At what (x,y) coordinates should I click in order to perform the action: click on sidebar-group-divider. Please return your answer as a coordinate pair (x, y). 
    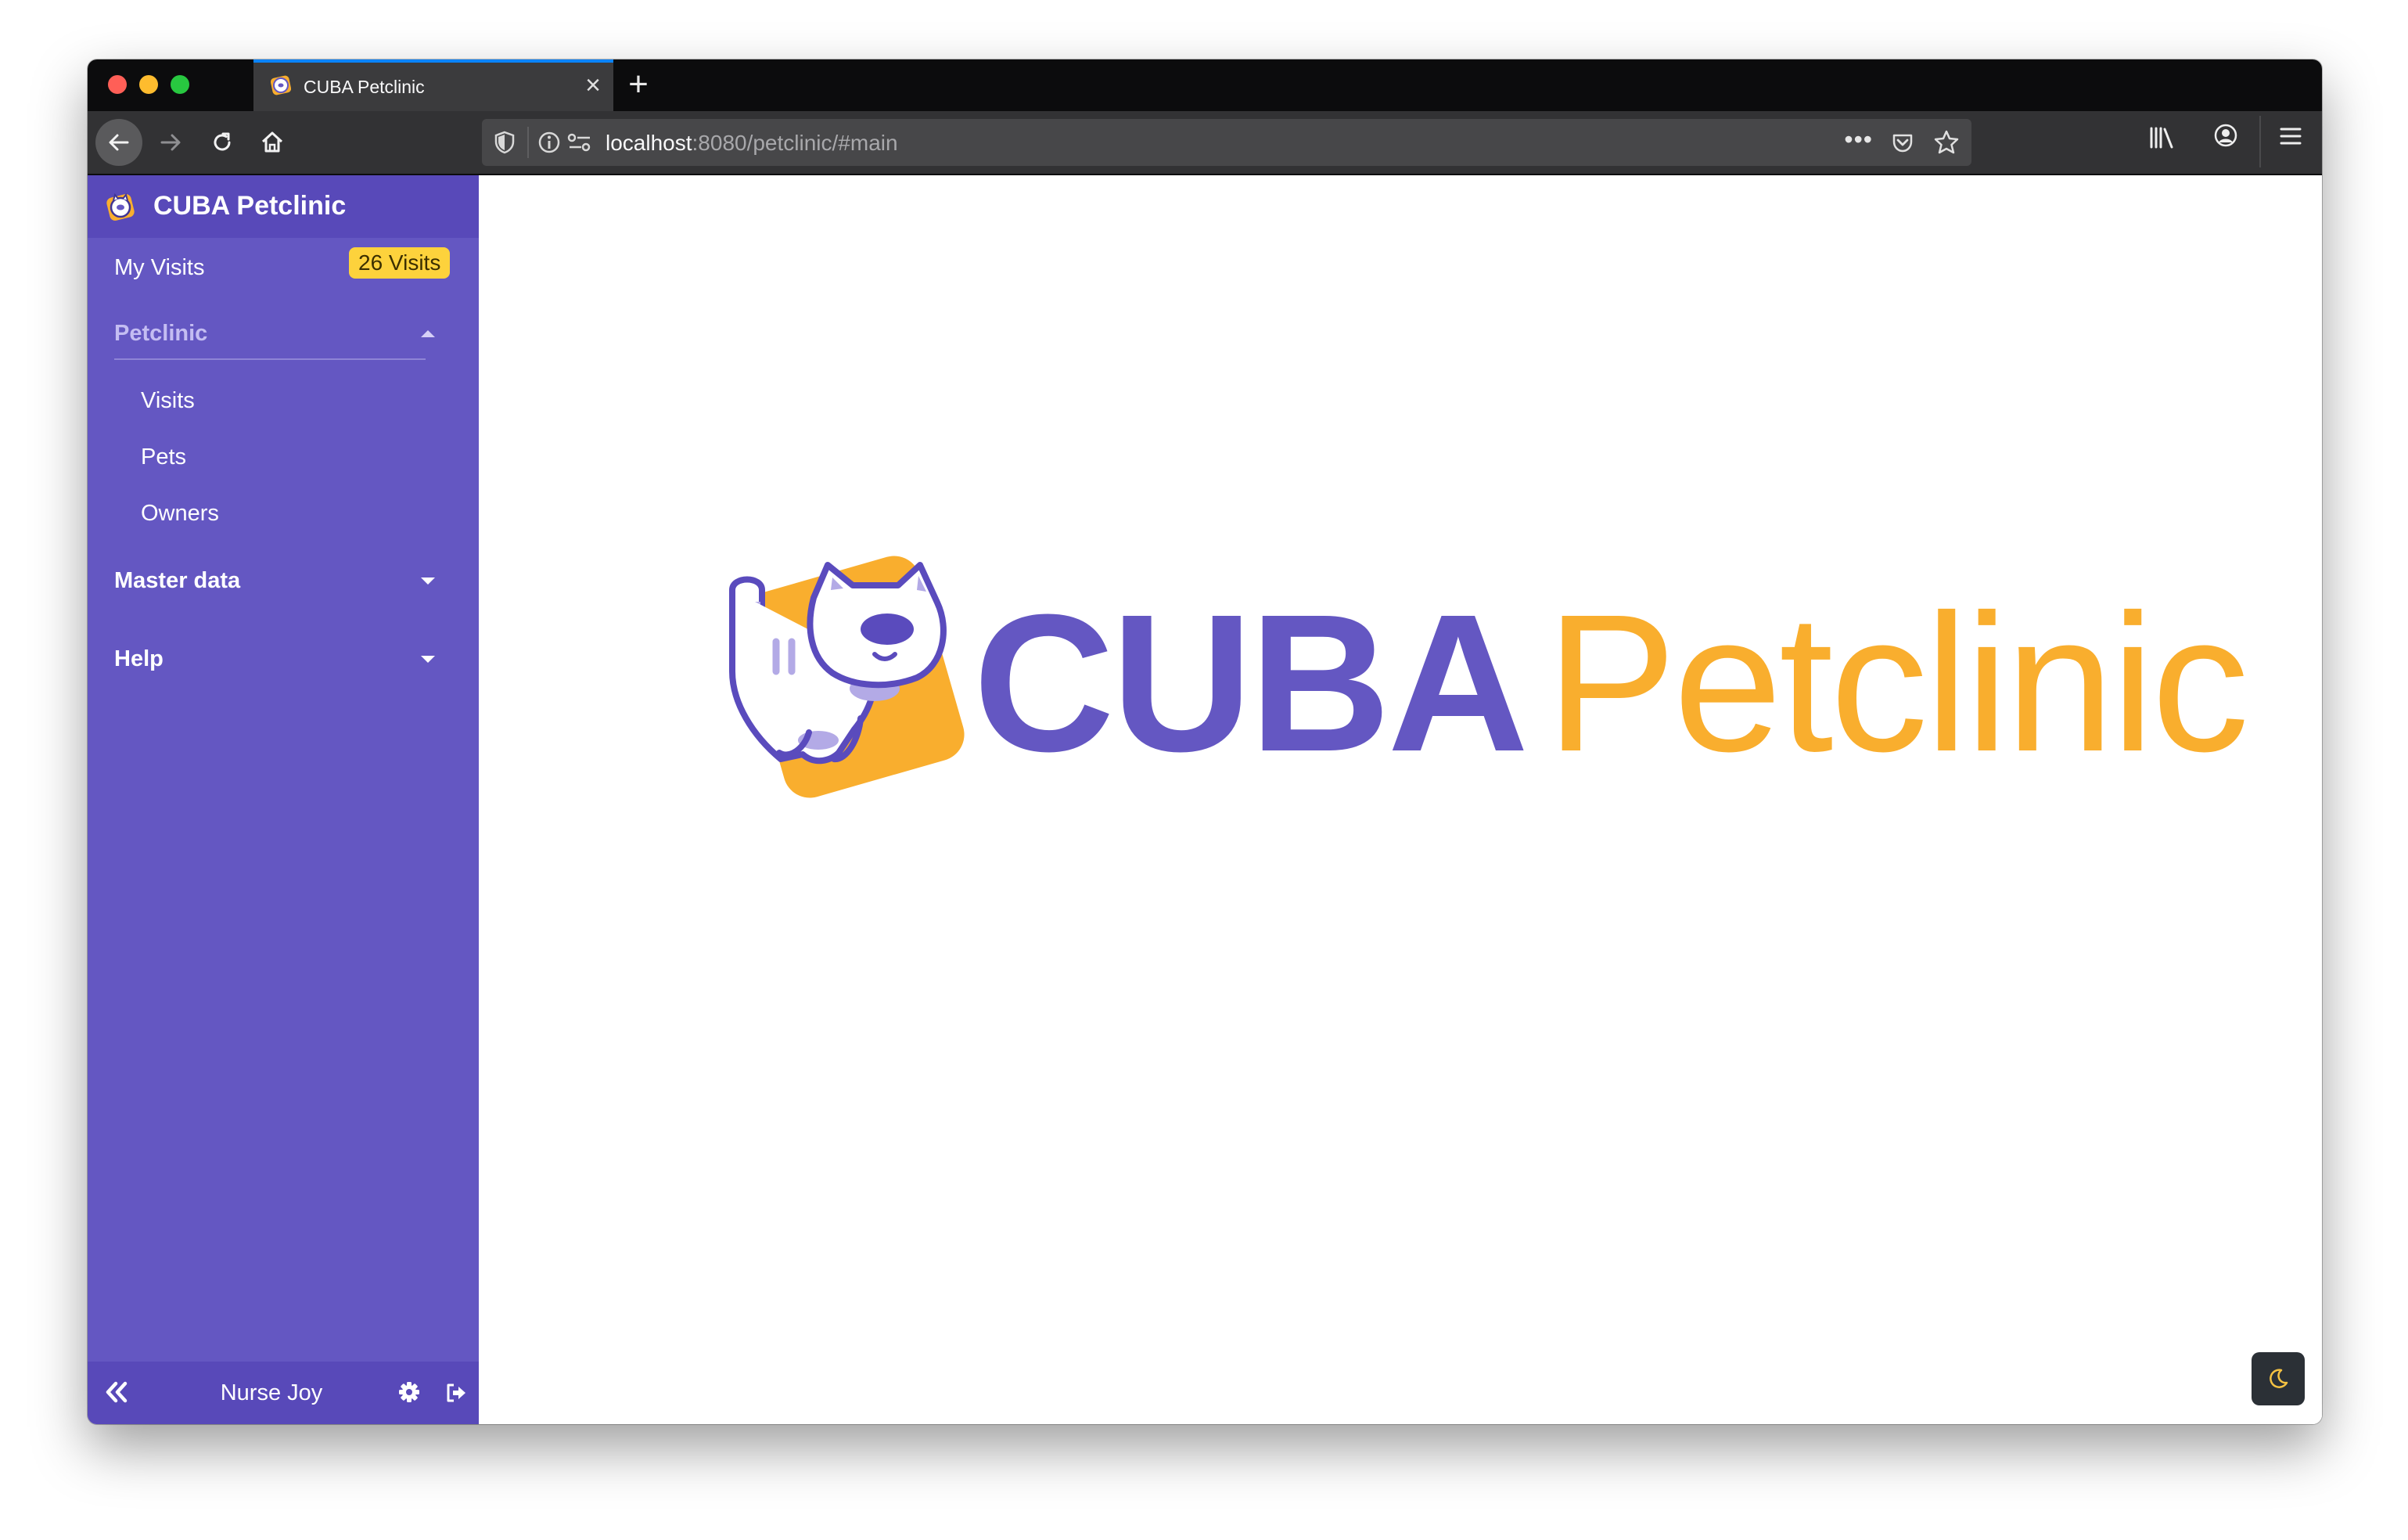
    Looking at the image, I should click on (270, 359).